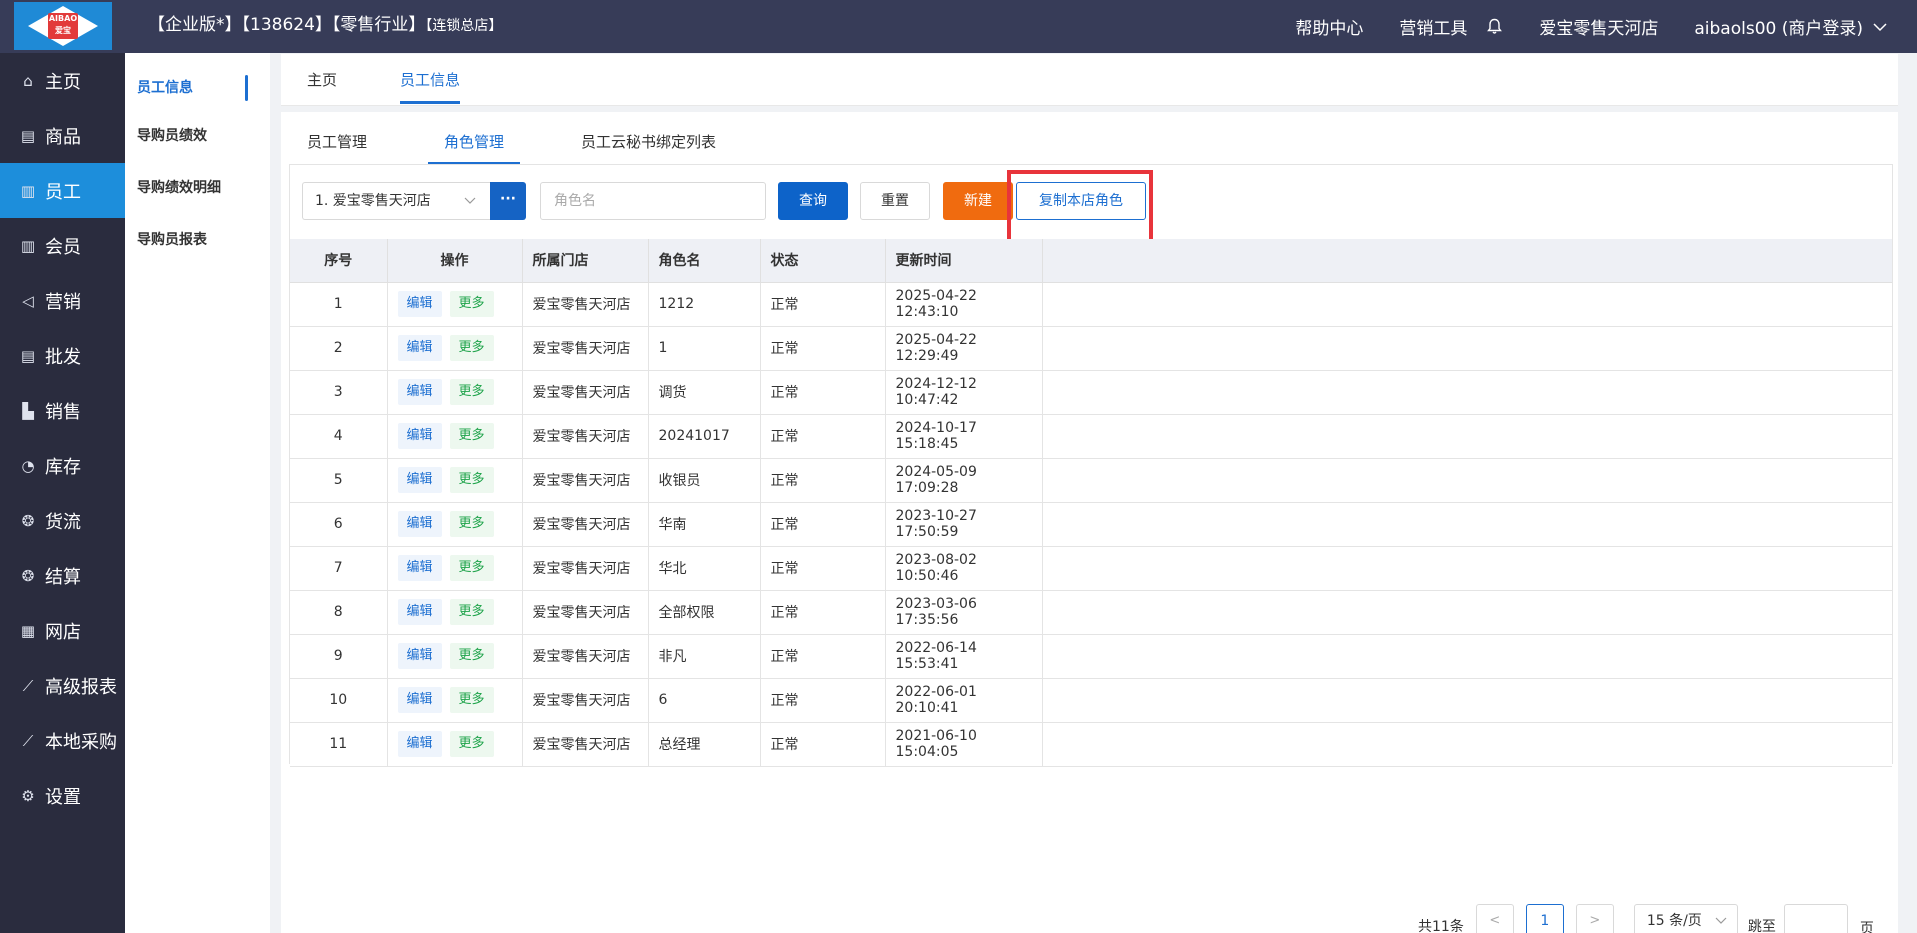 This screenshot has width=1917, height=933. I want to click on nav-item-advanced-reports: ⟋ 高级报表, so click(62, 685).